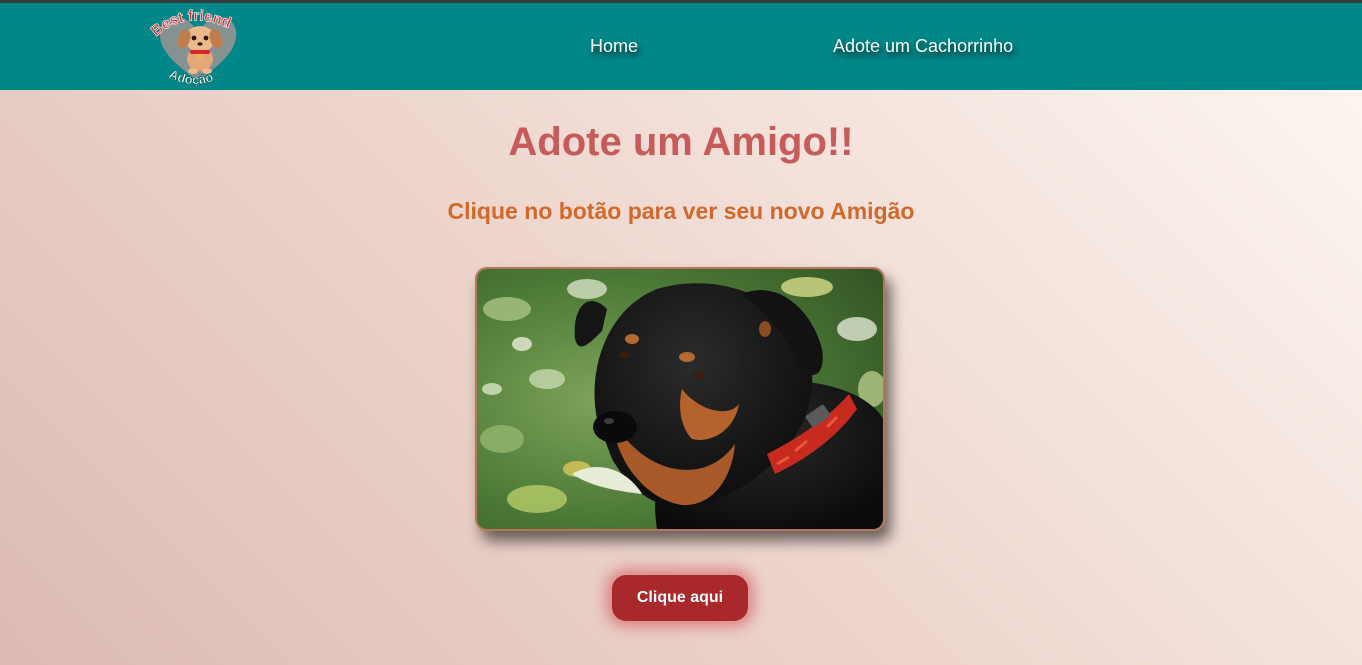 This screenshot has height=665, width=1362. What do you see at coordinates (614, 46) in the screenshot?
I see `nav-link-home: Home` at bounding box center [614, 46].